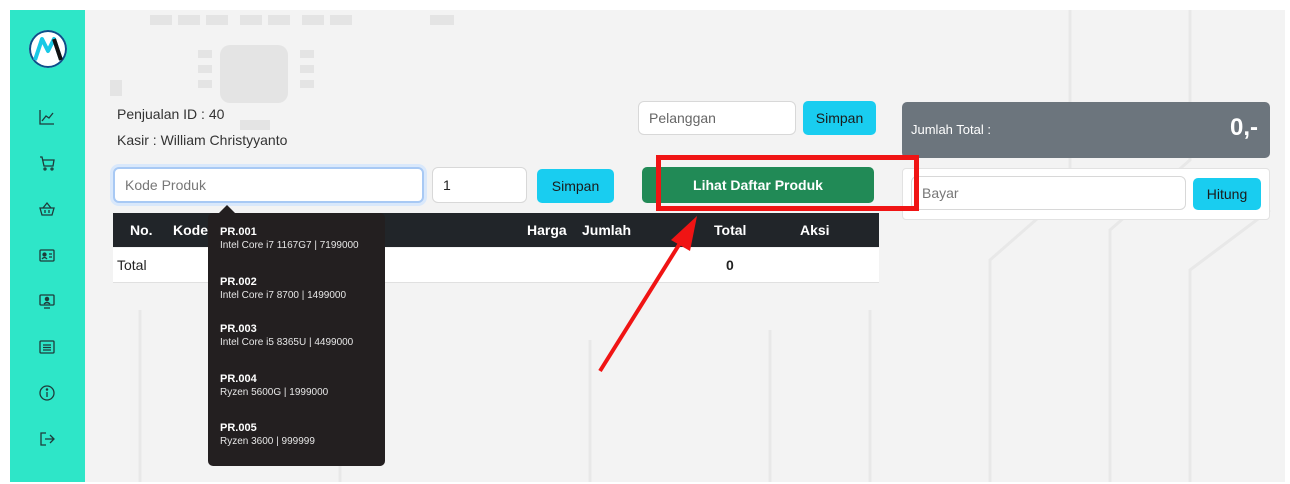 The height and width of the screenshot is (484, 1290). Describe the element at coordinates (47, 209) in the screenshot. I see `basket-icon` at that location.